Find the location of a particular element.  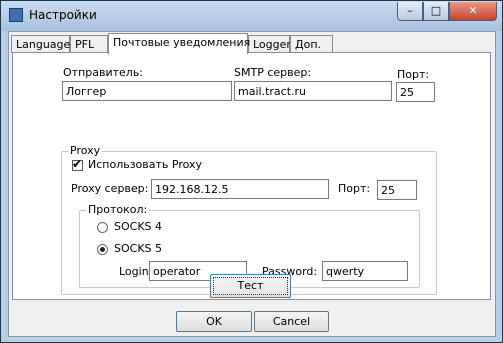

socks5-label: SOCKS 5 is located at coordinates (138, 248).